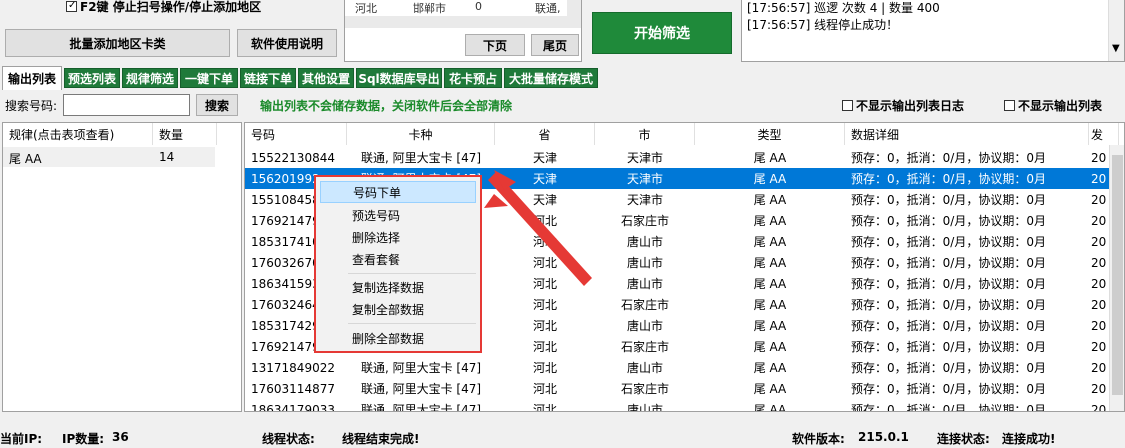 The image size is (1125, 448). I want to click on col-header-type: 类型, so click(770, 134).